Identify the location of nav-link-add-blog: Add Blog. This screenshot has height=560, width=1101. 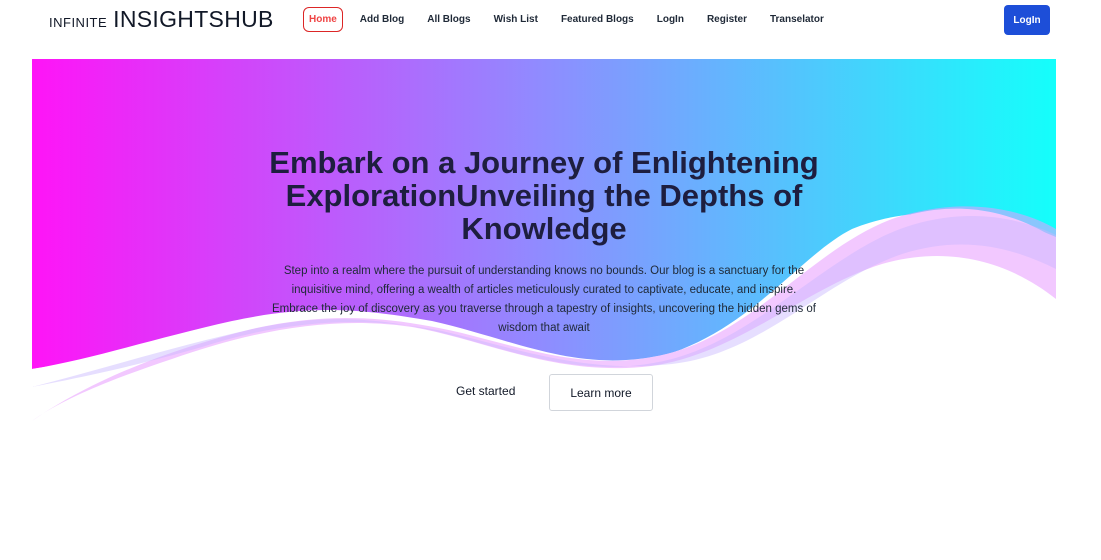
(382, 19).